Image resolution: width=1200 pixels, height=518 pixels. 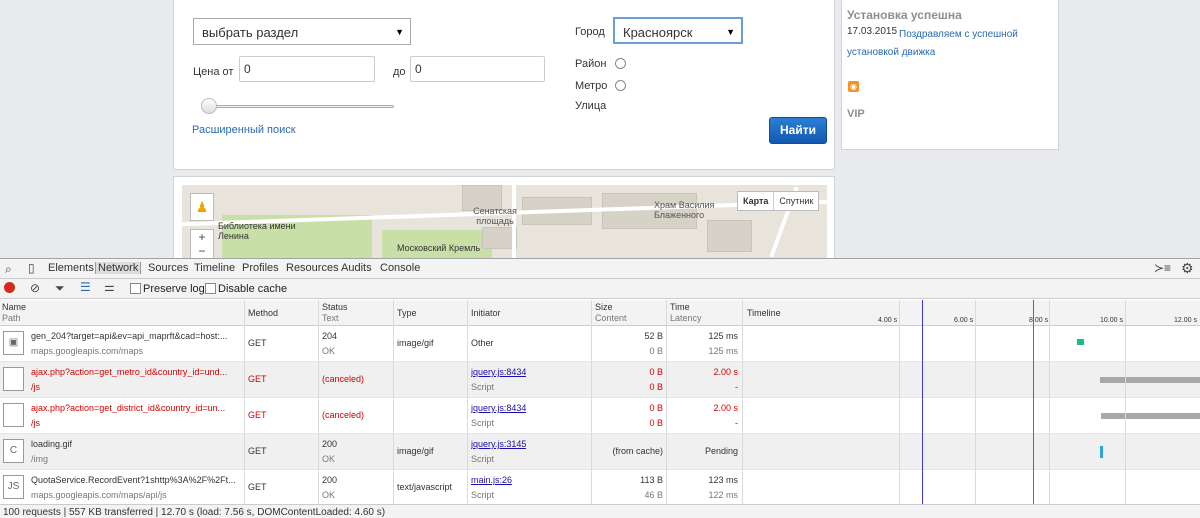 I want to click on rss-icon: ◉, so click(x=853, y=86).